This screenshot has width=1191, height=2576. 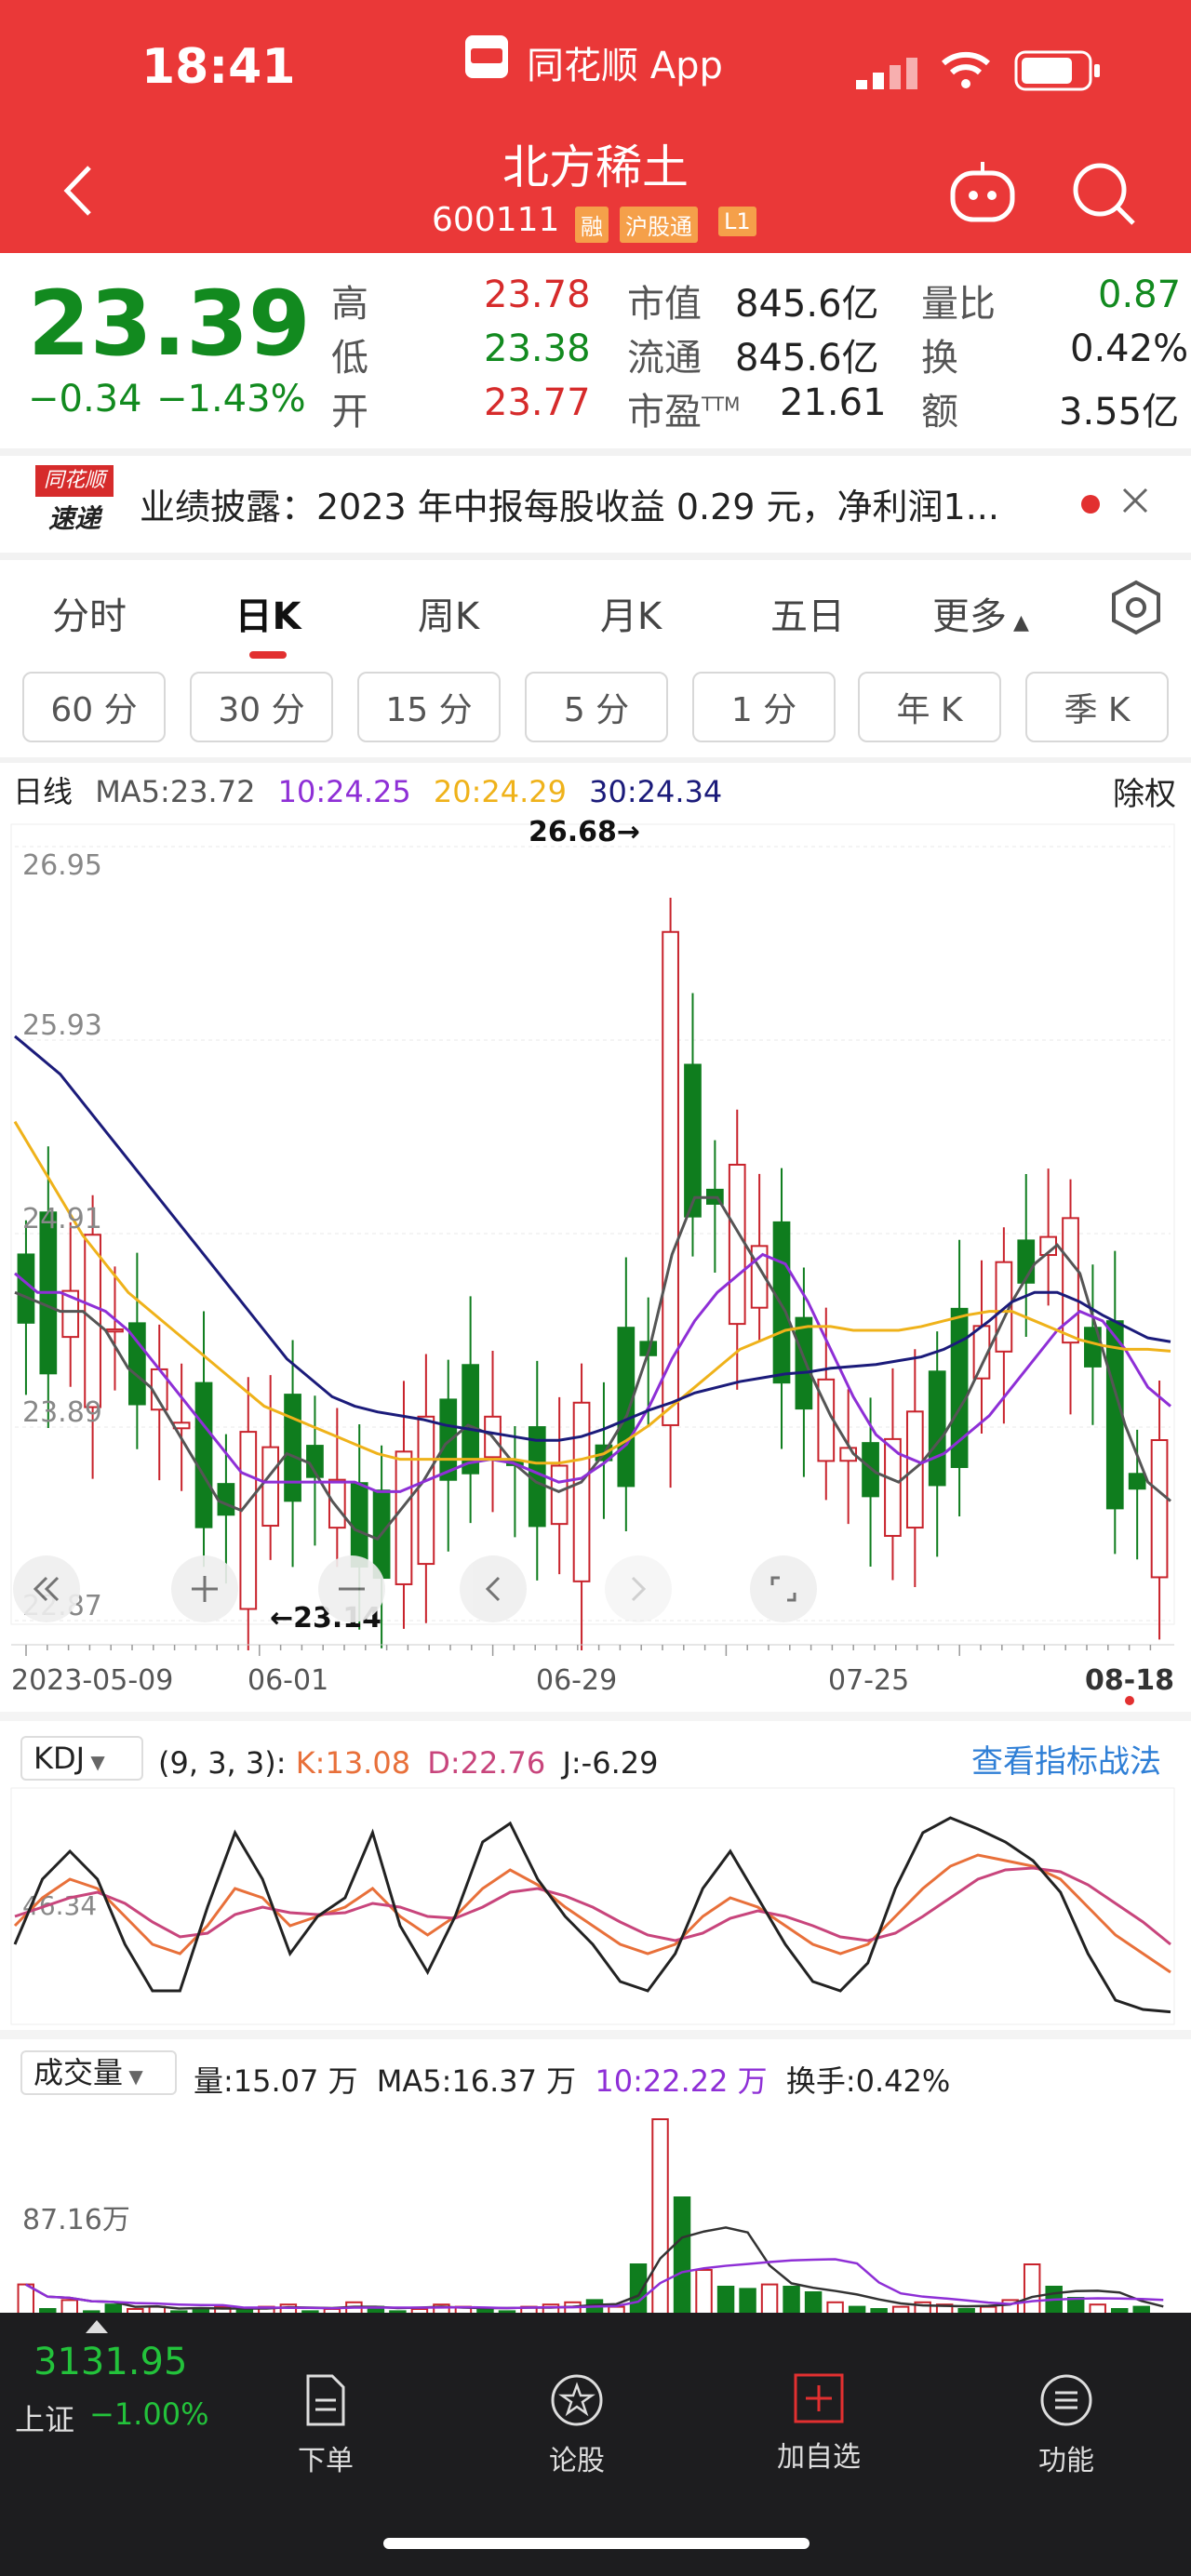 What do you see at coordinates (92, 1680) in the screenshot?
I see `x-tick-label: 2023-05-09` at bounding box center [92, 1680].